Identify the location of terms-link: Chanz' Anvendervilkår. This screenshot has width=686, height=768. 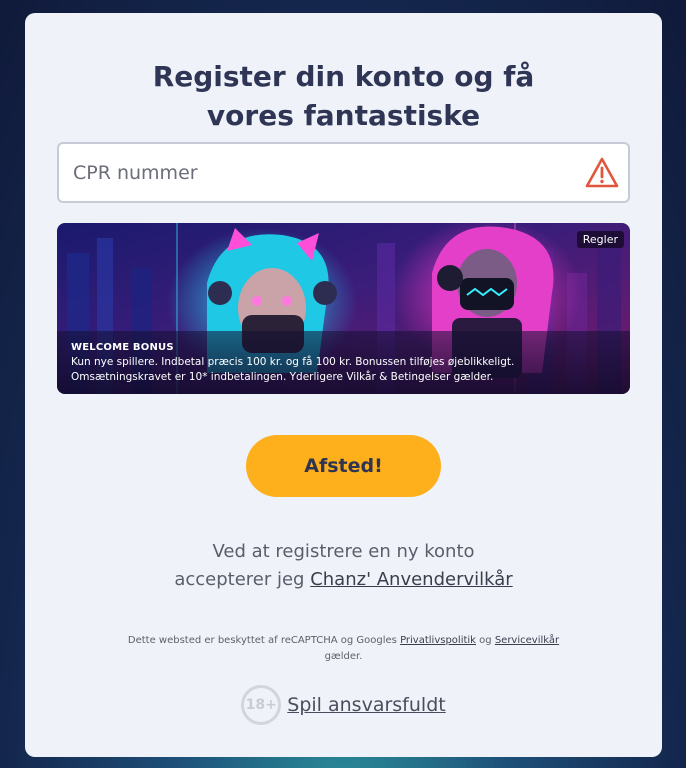
(411, 579).